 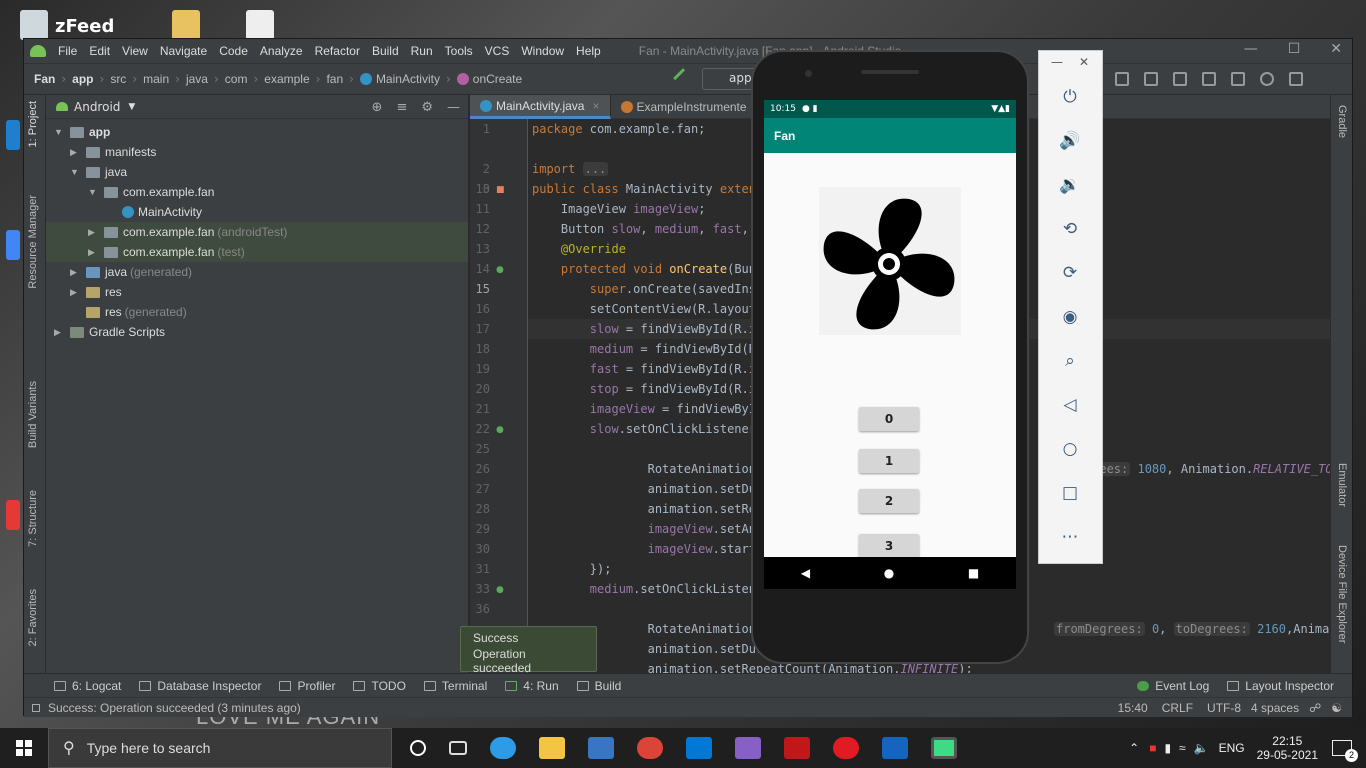 What do you see at coordinates (33, 518) in the screenshot?
I see `tool-tab-structure: 7: Structure` at bounding box center [33, 518].